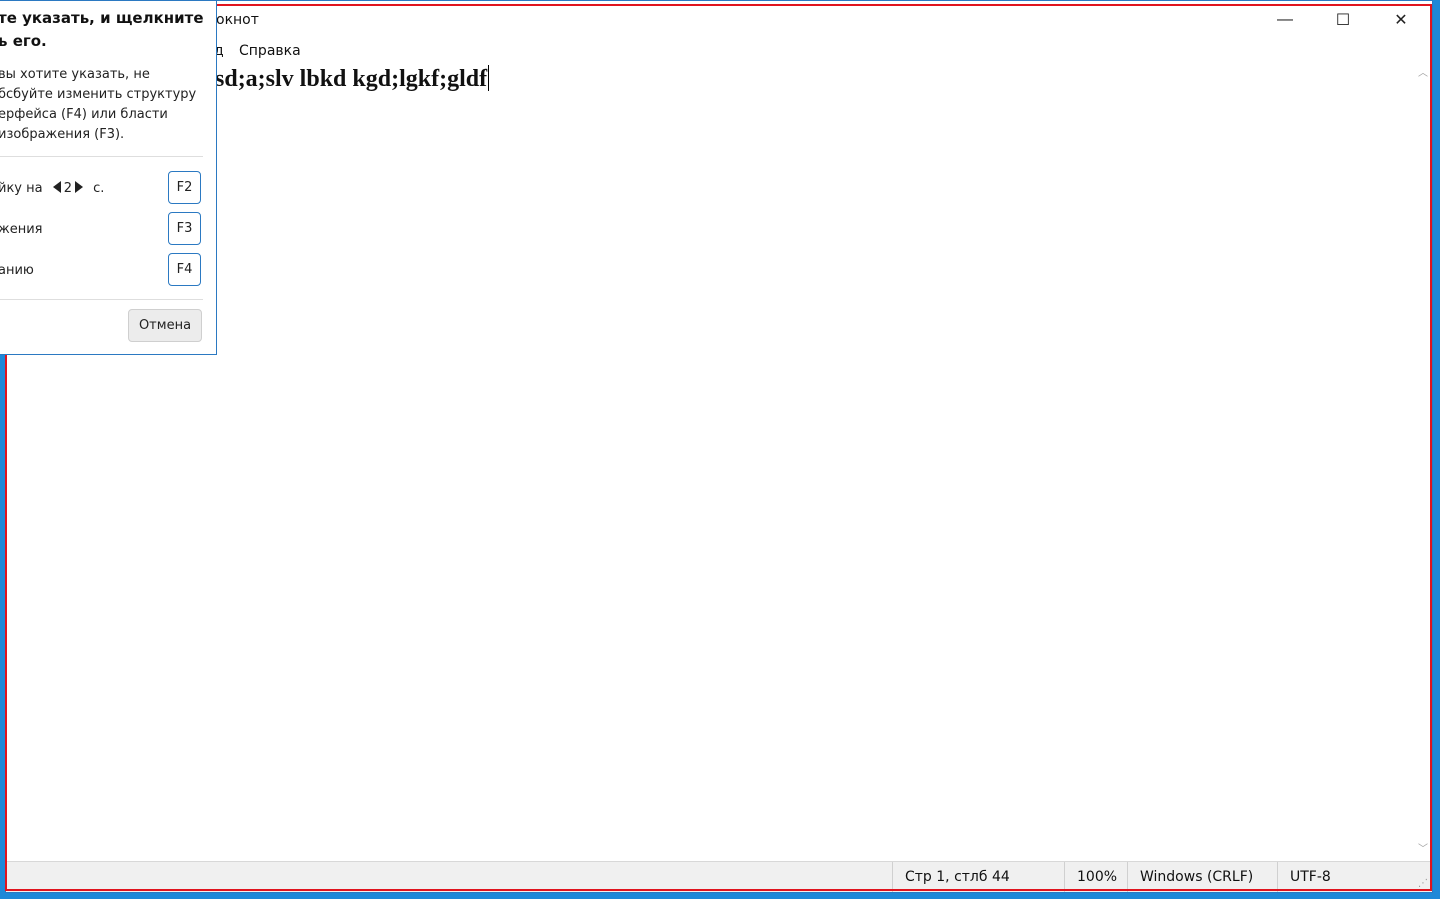 This screenshot has height=899, width=1440. I want to click on line-ending: Windows (CRLF), so click(1203, 877).